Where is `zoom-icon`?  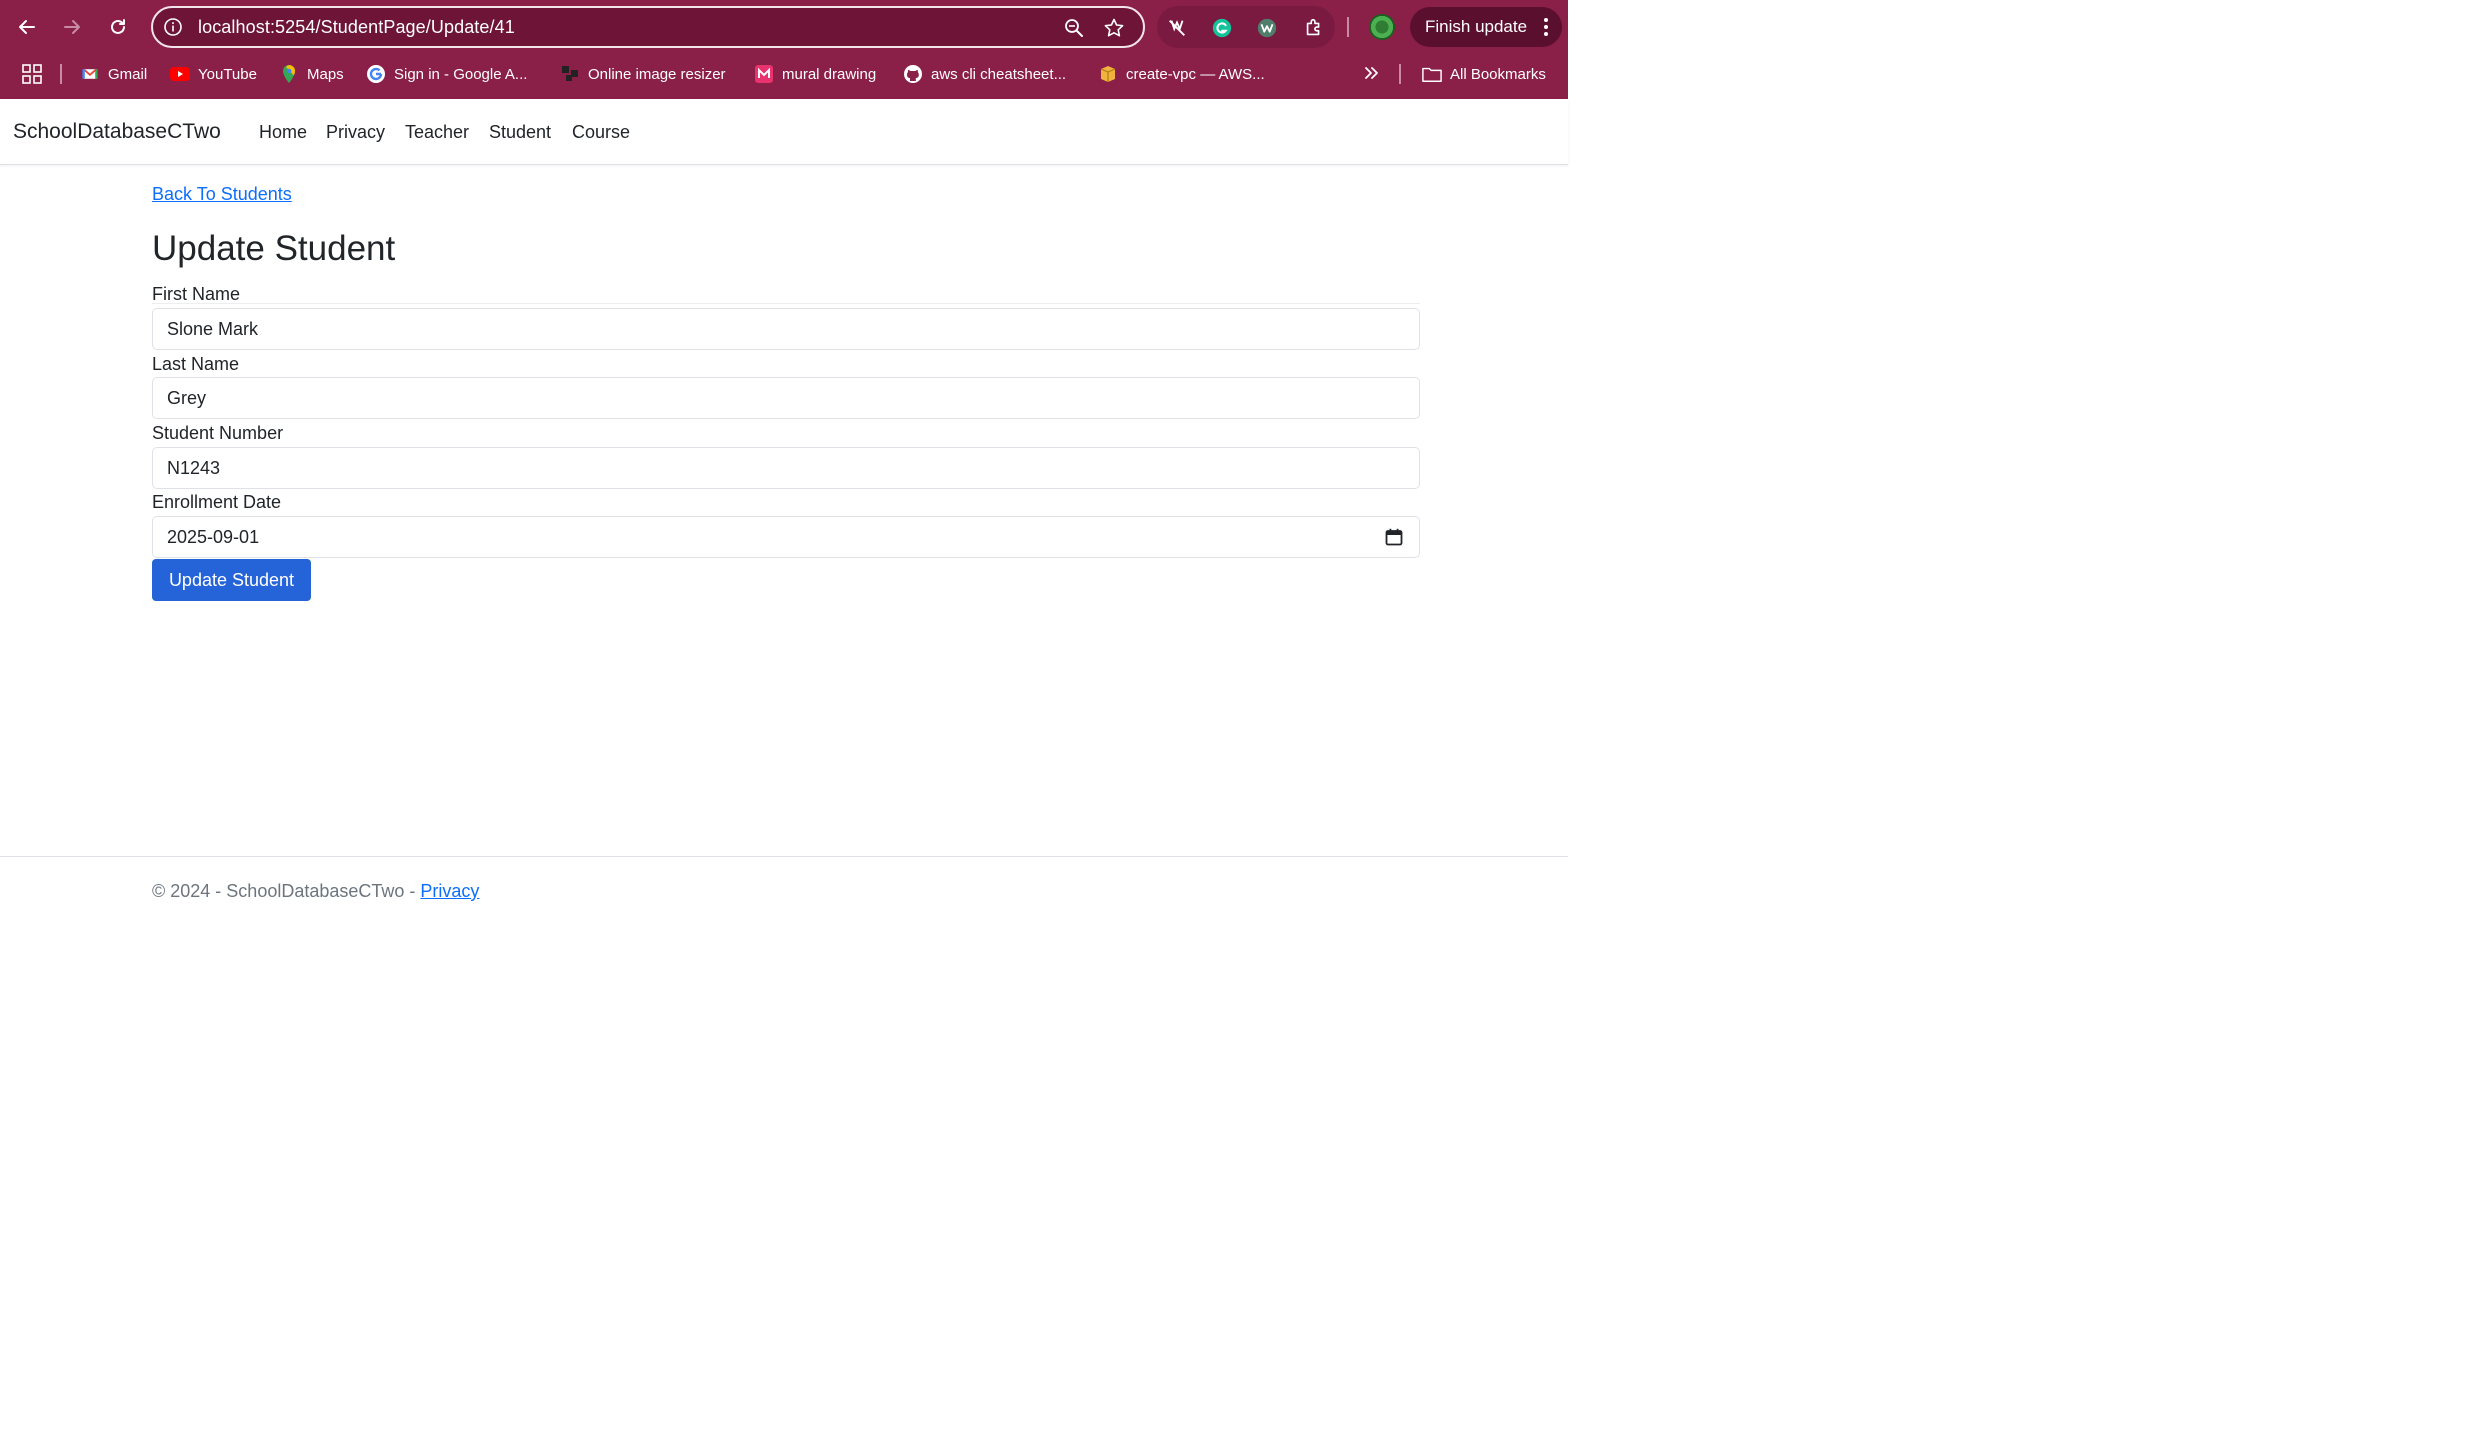
zoom-icon is located at coordinates (1074, 28).